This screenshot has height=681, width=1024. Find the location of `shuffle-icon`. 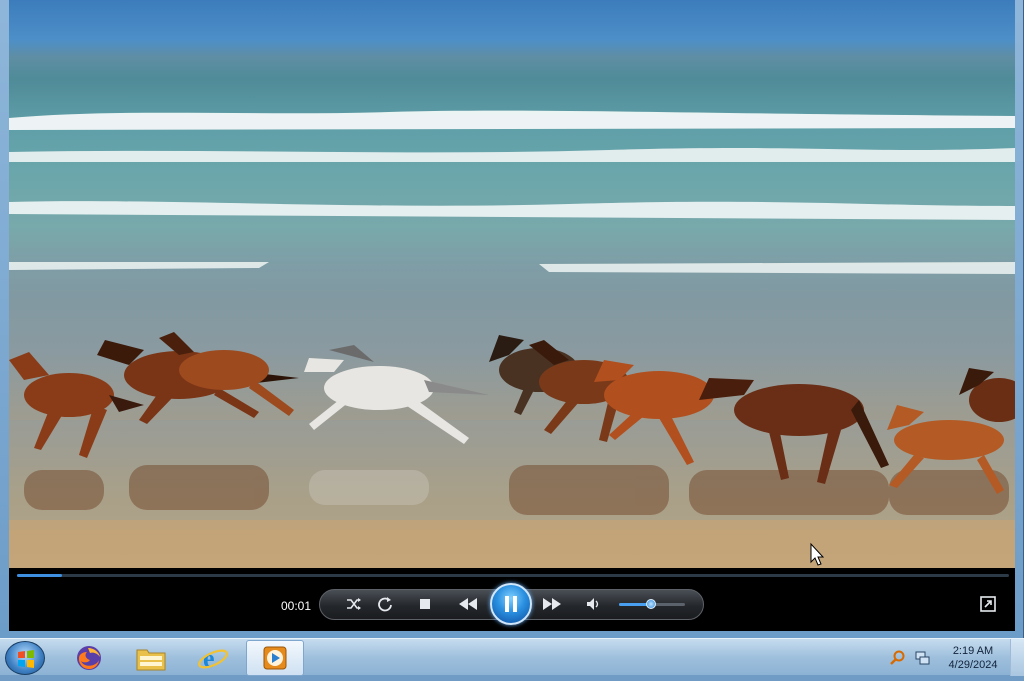

shuffle-icon is located at coordinates (354, 604).